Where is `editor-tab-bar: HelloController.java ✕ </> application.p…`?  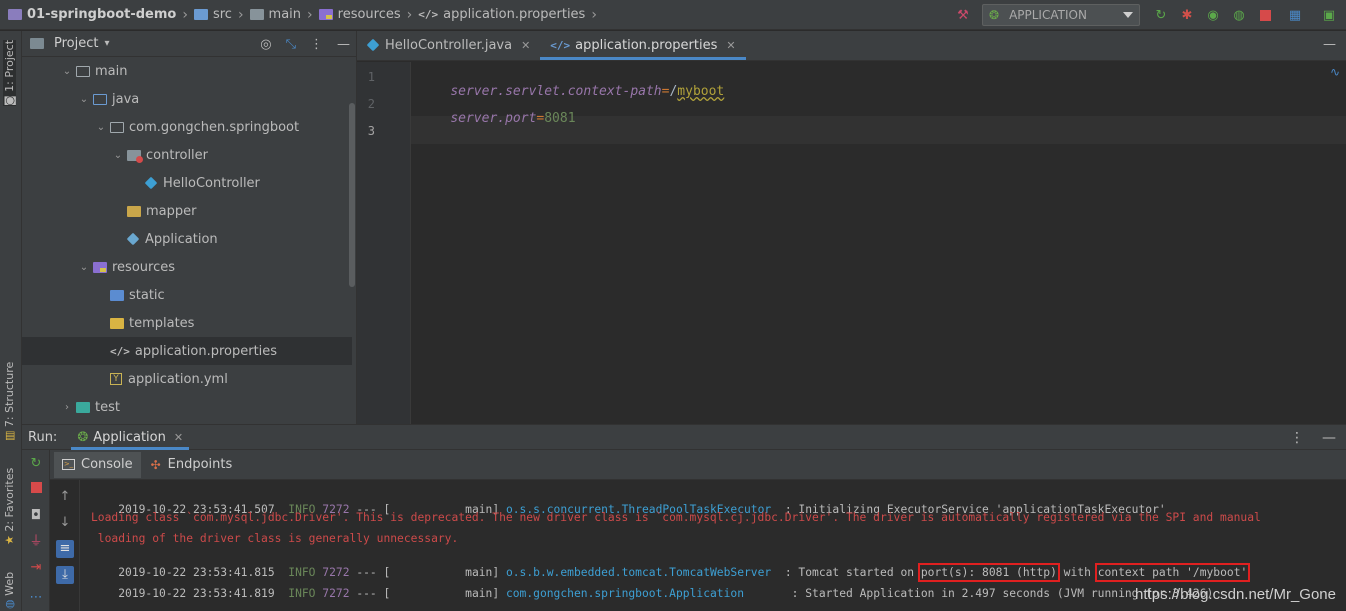
editor-tab-bar: HelloController.java ✕ </> application.p… is located at coordinates (851, 46).